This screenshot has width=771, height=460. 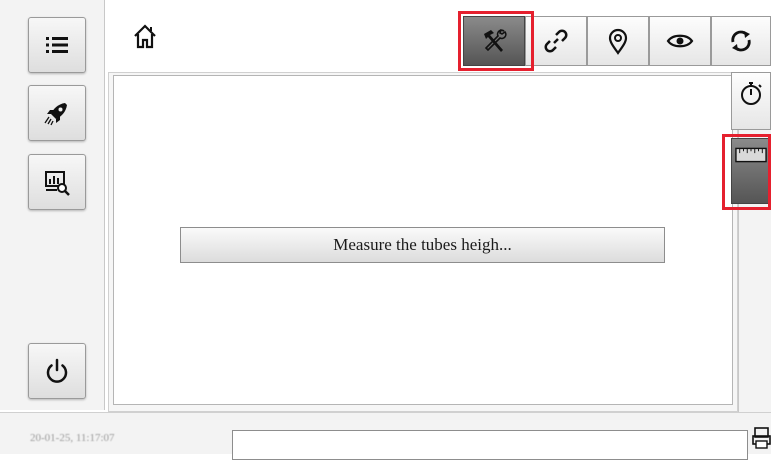 I want to click on timer-button, so click(x=751, y=101).